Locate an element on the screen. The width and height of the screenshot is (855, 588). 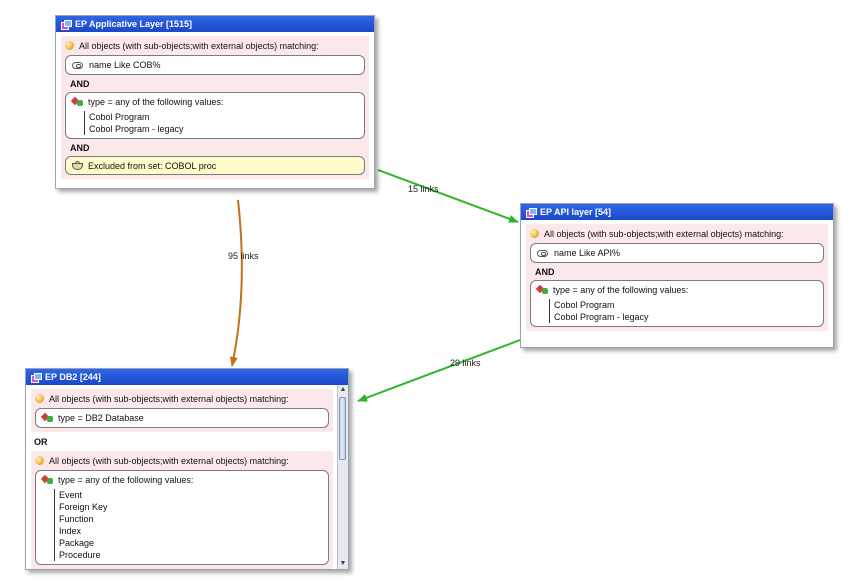
link-label-95: 95 links is located at coordinates (243, 256).